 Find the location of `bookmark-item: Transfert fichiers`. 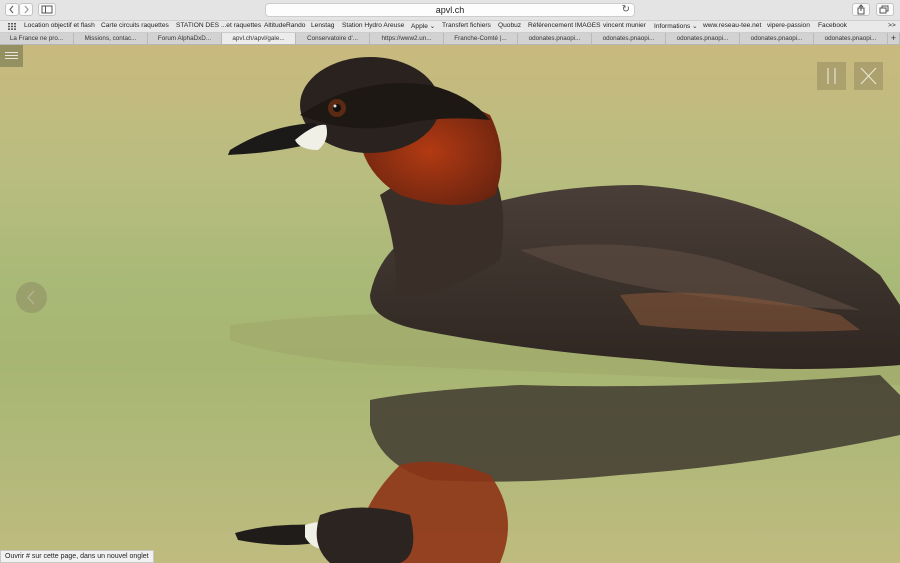

bookmark-item: Transfert fichiers is located at coordinates (466, 25).